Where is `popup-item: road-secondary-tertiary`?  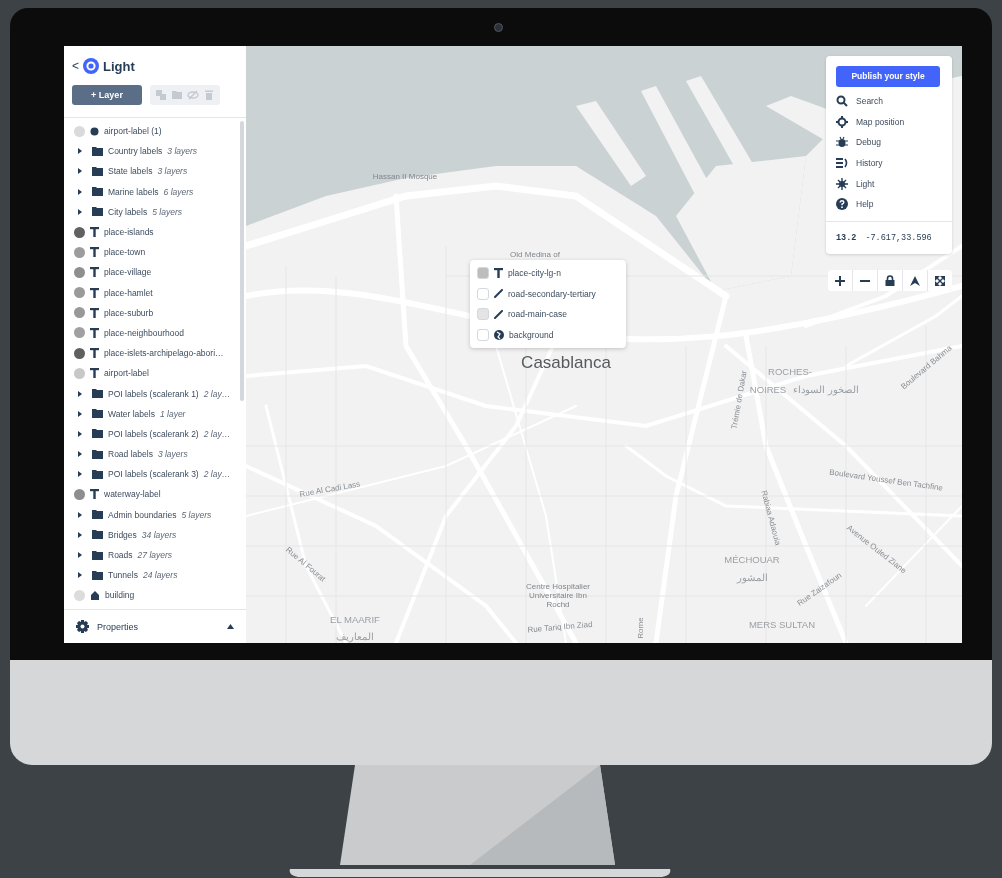
popup-item: road-secondary-tertiary is located at coordinates (551, 293).